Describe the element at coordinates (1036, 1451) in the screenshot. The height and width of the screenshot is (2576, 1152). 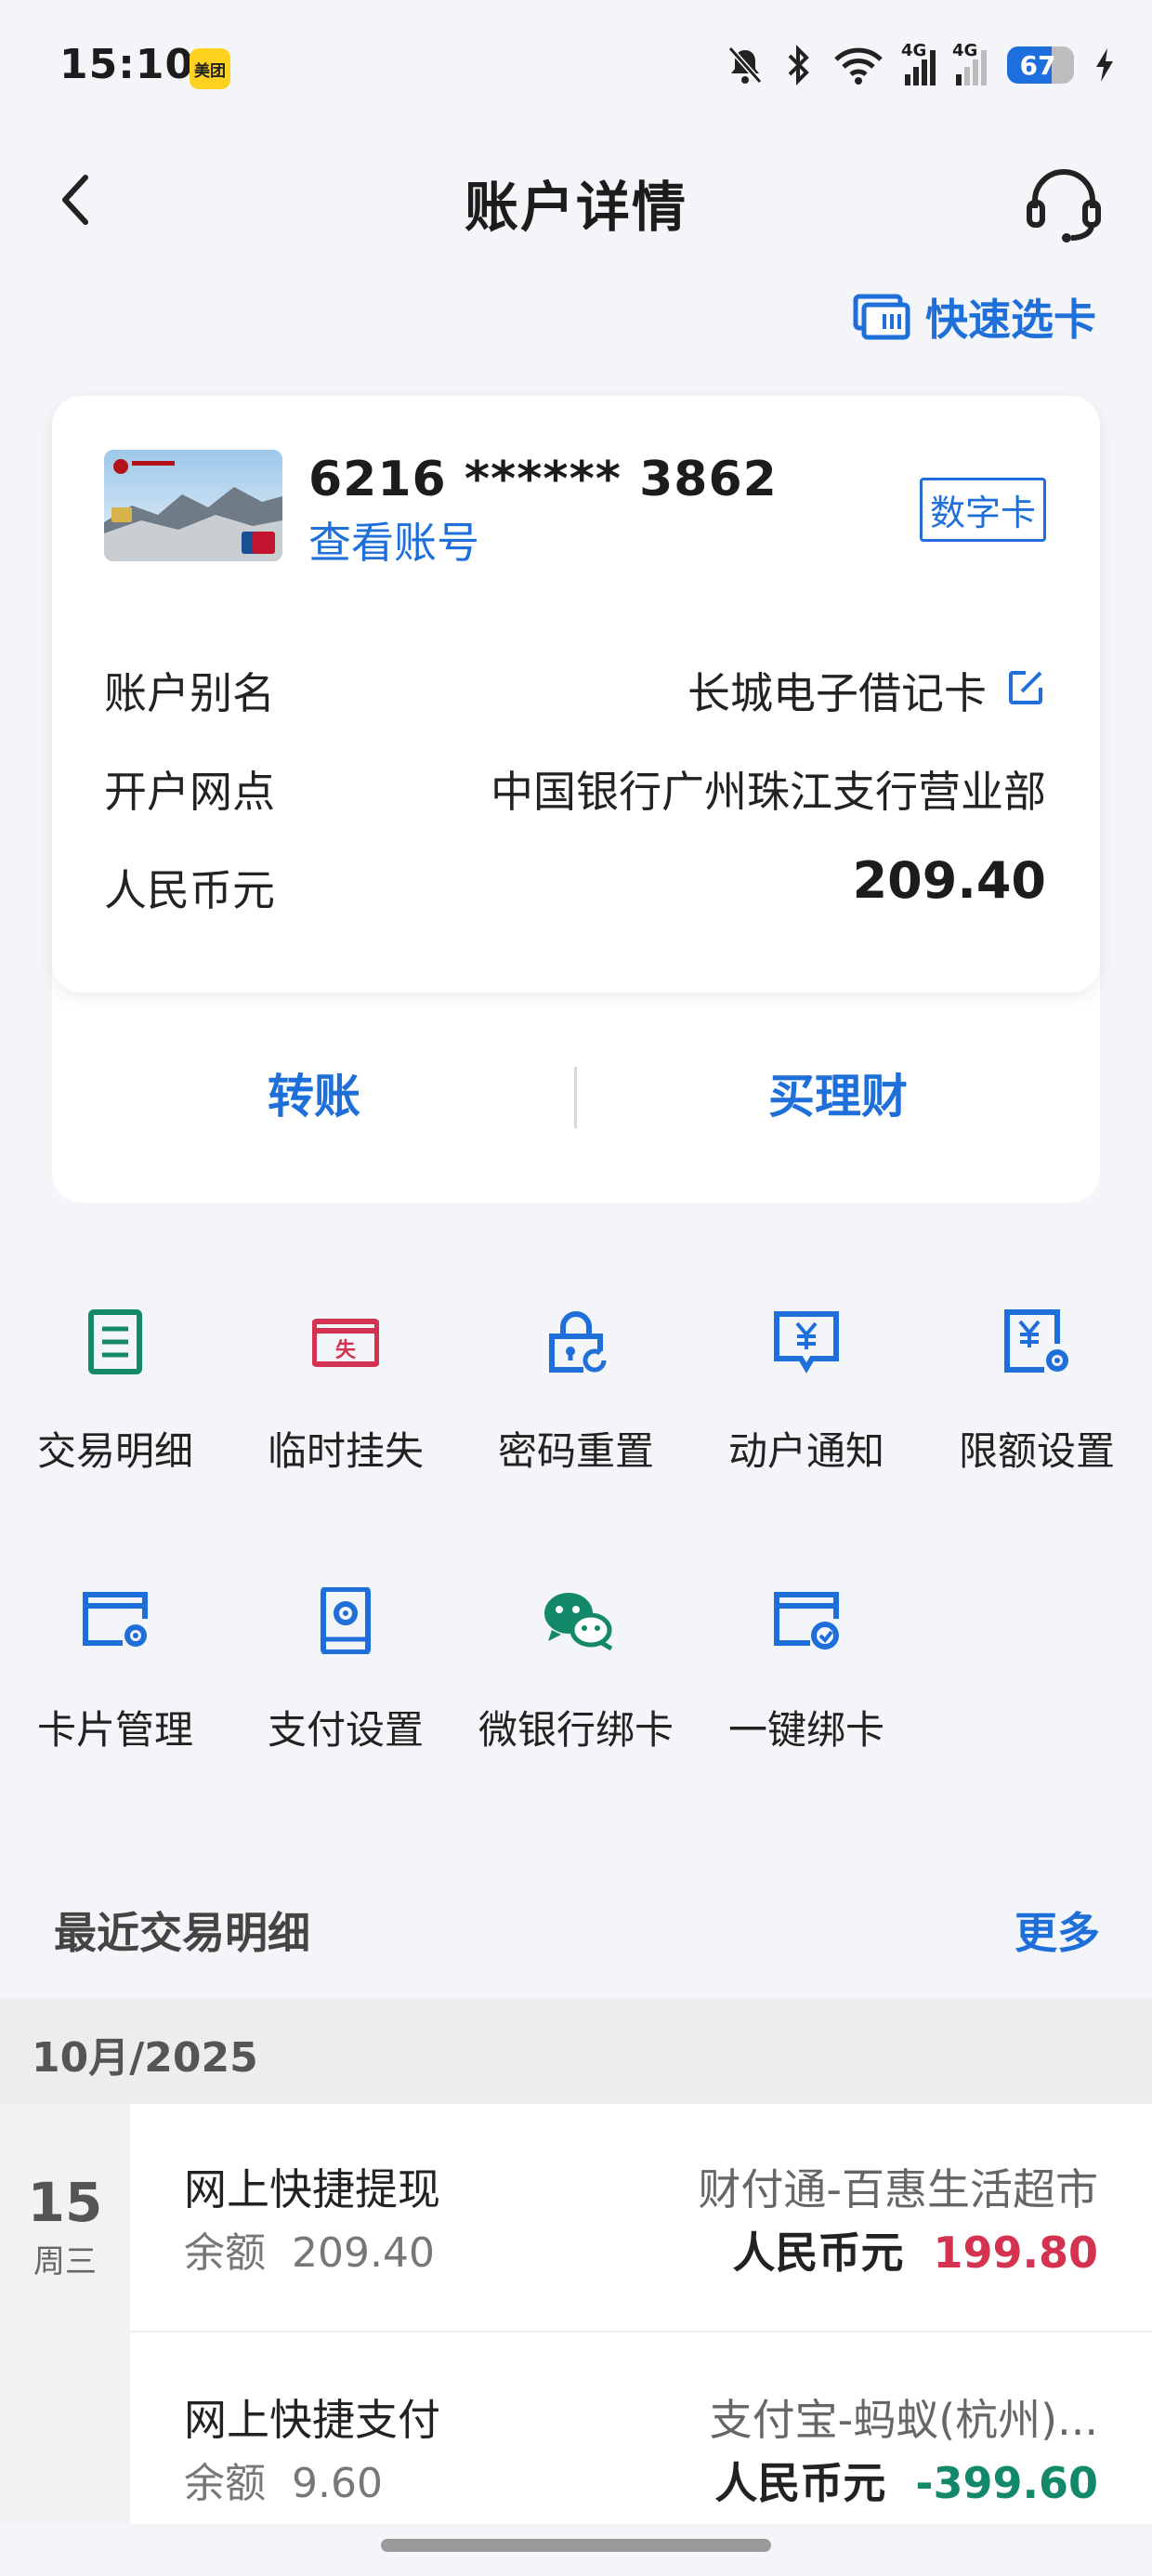
I see `service-label: 限额设置` at that location.